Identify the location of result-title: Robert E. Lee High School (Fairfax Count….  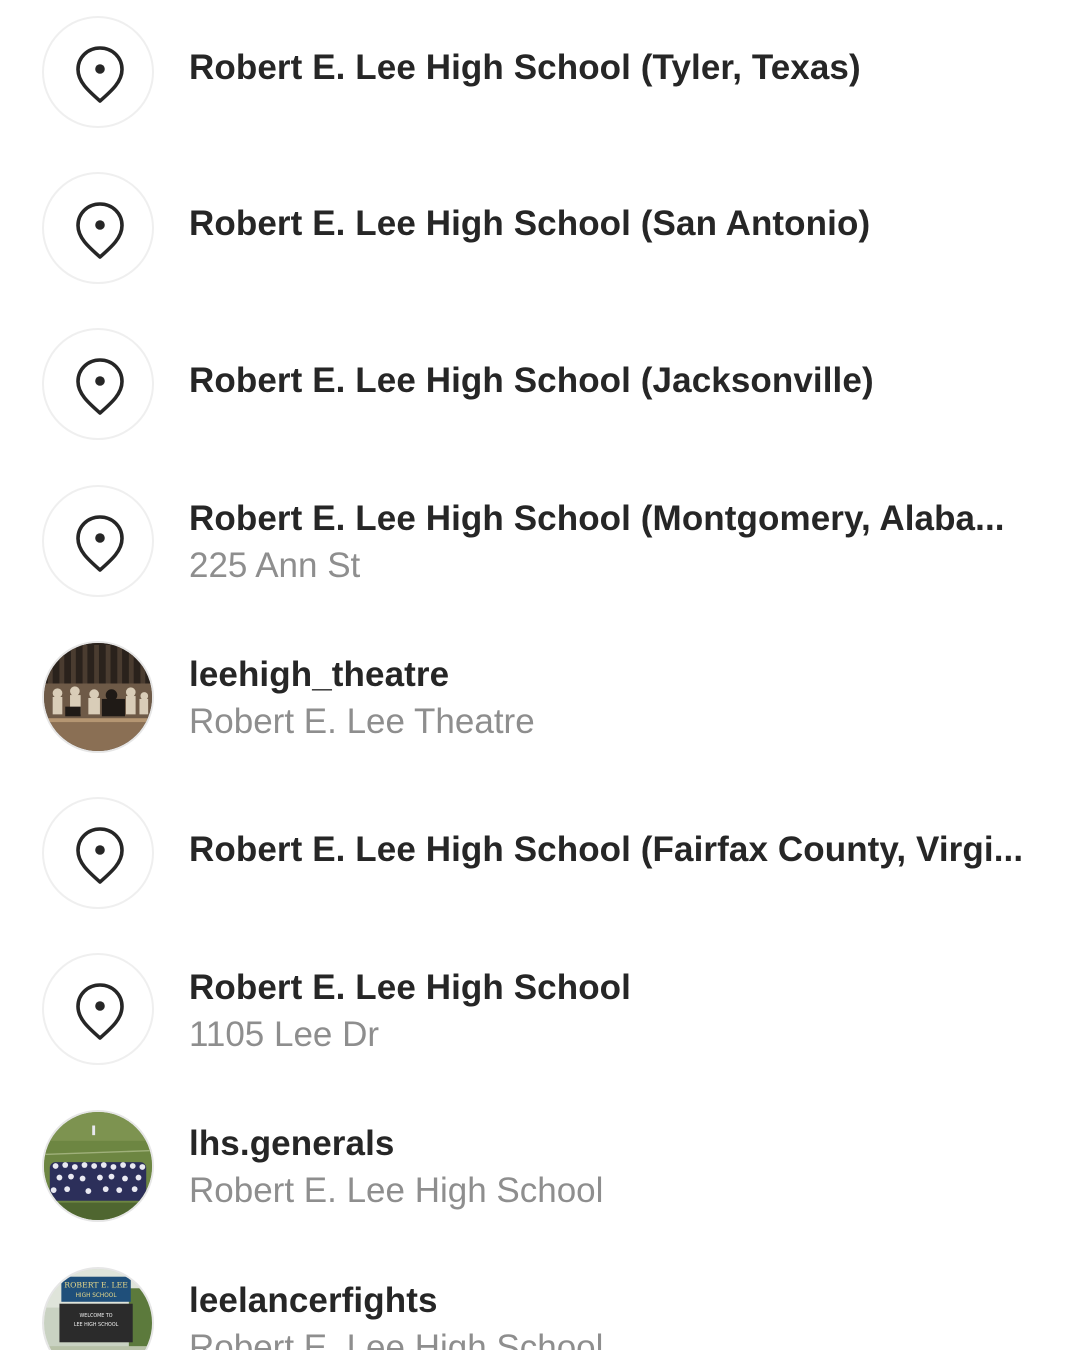
(606, 849).